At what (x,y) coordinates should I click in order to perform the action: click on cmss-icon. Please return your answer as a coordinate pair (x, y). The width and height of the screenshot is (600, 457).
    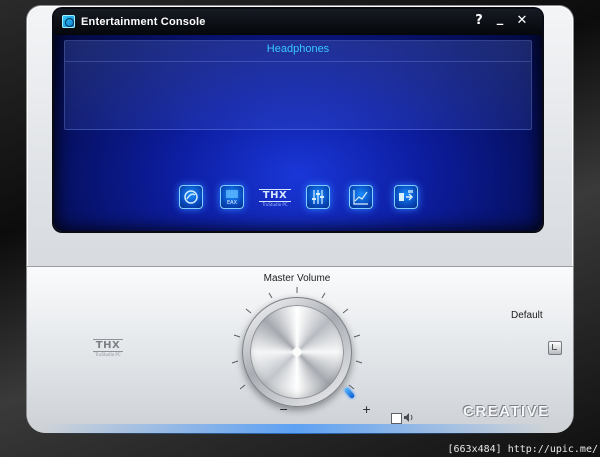
    Looking at the image, I should click on (191, 197).